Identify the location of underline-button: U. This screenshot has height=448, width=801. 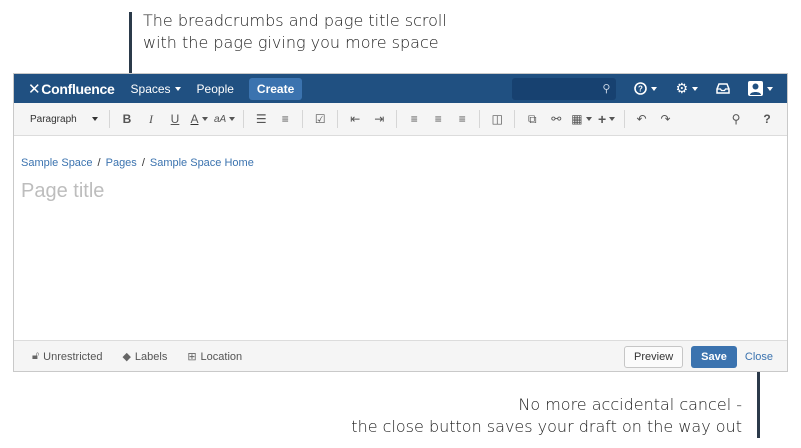
(175, 119).